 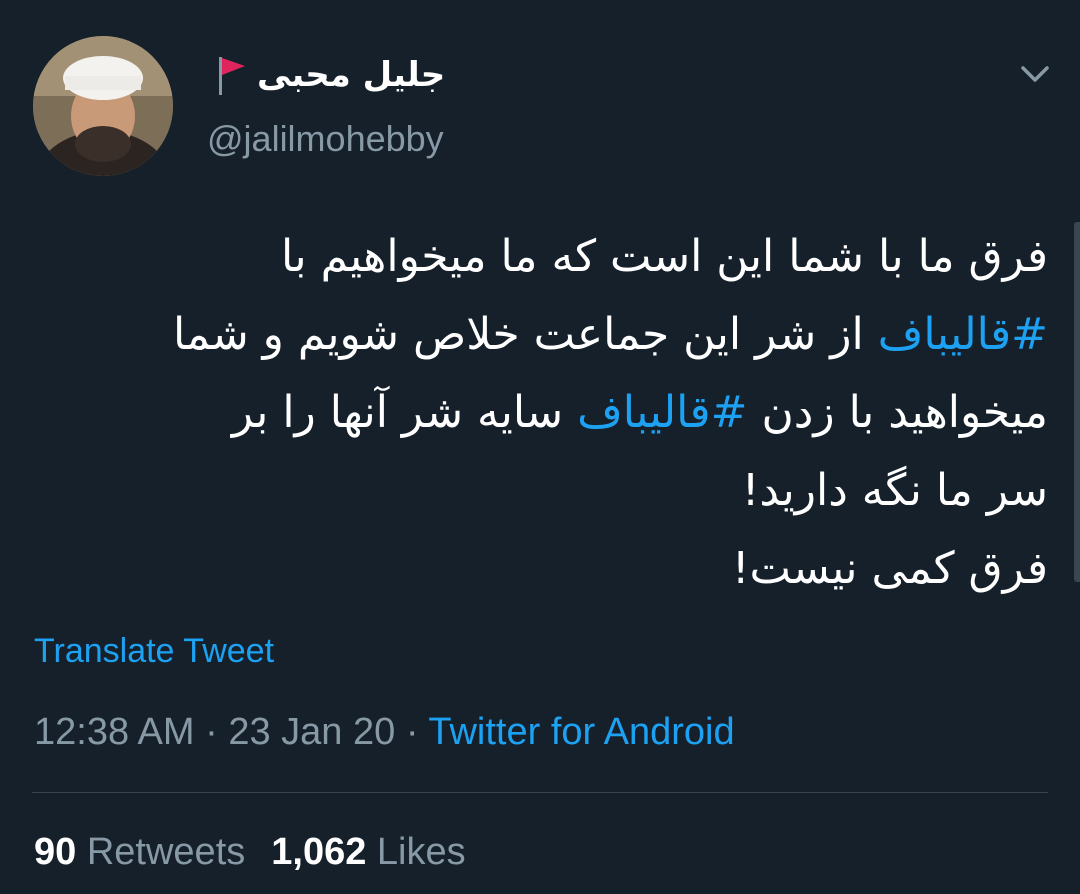 I want to click on tweet-line: سر ما نگه دارید!, so click(x=539, y=491).